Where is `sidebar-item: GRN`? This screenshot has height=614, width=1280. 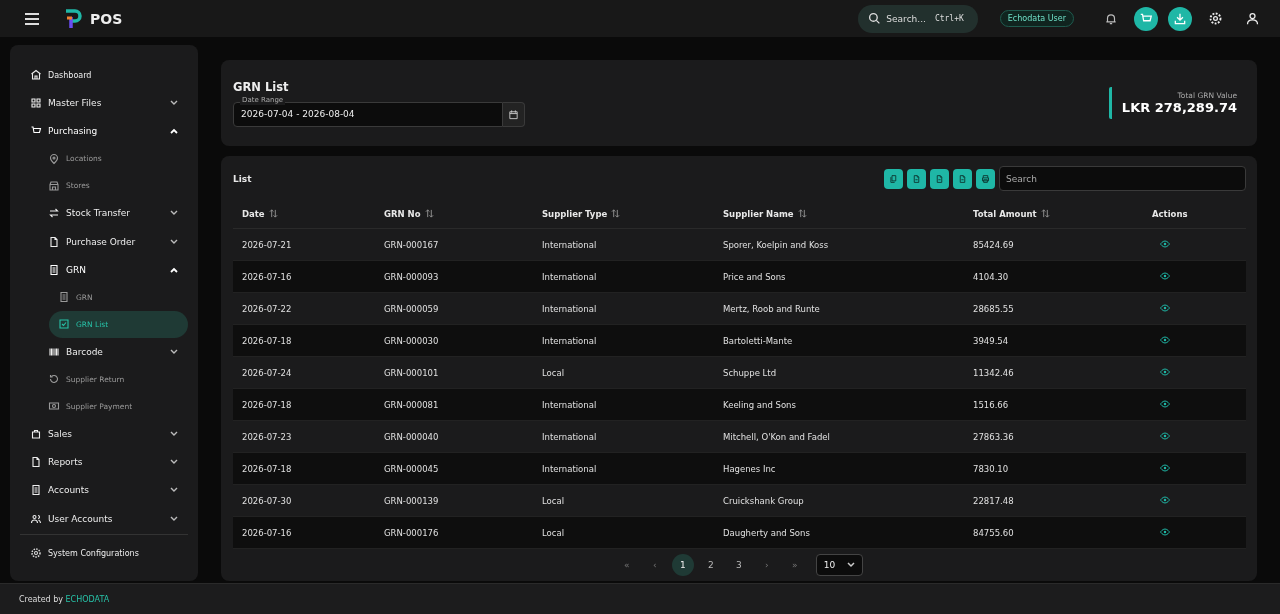
sidebar-item: GRN is located at coordinates (104, 270).